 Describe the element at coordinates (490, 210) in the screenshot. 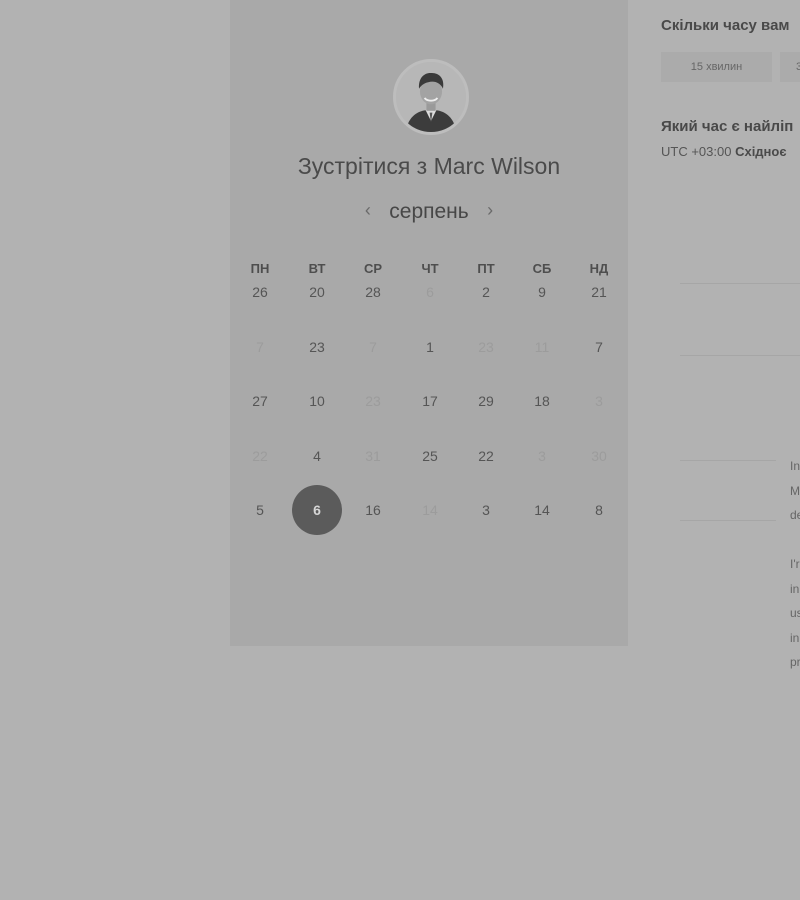

I see `chevron-right-icon: ›` at that location.